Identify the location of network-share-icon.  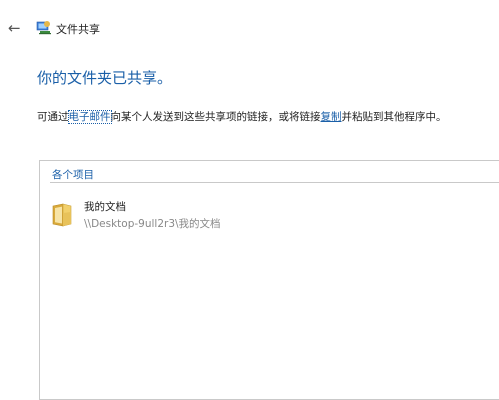
(43, 28).